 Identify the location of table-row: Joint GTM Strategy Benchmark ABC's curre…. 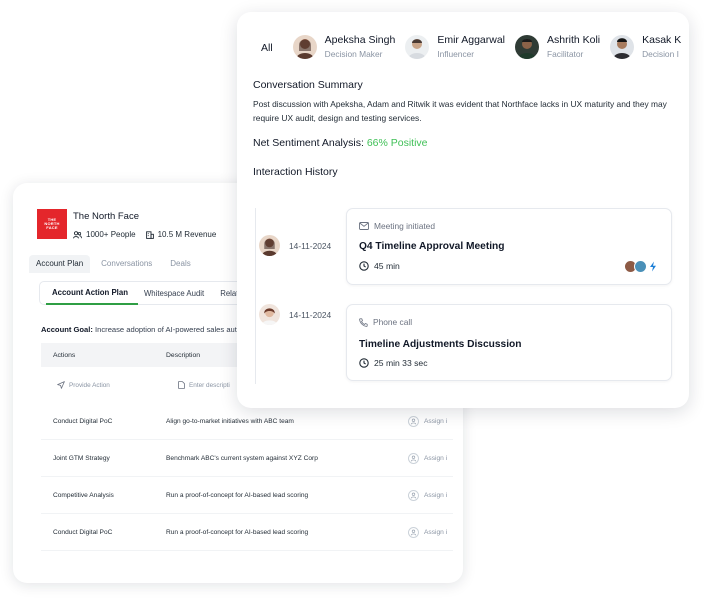
(247, 458).